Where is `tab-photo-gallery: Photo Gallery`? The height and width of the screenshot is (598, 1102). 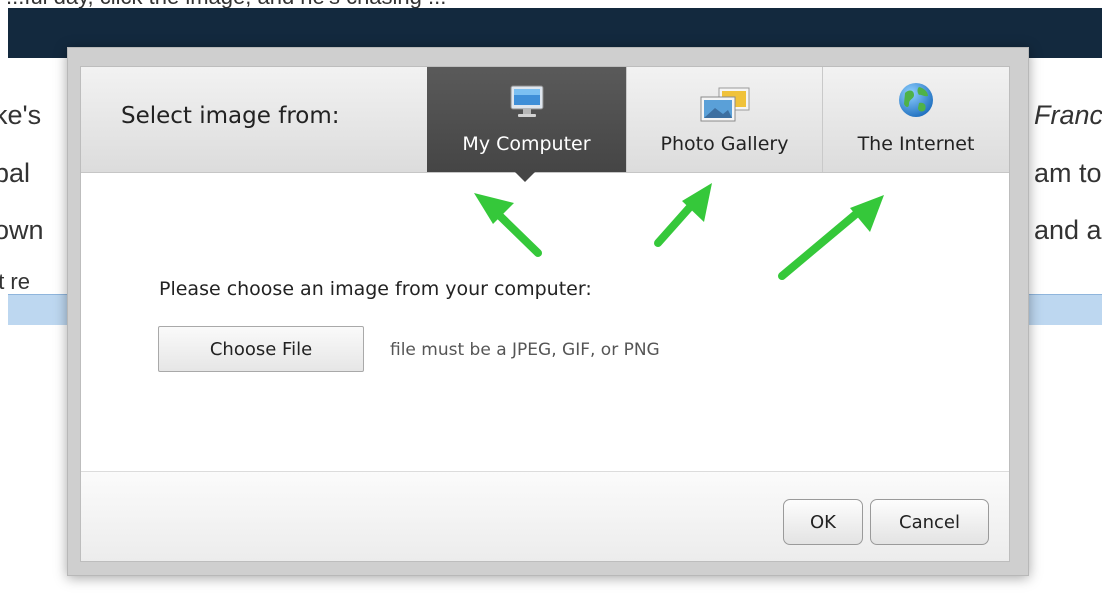 tab-photo-gallery: Photo Gallery is located at coordinates (724, 119).